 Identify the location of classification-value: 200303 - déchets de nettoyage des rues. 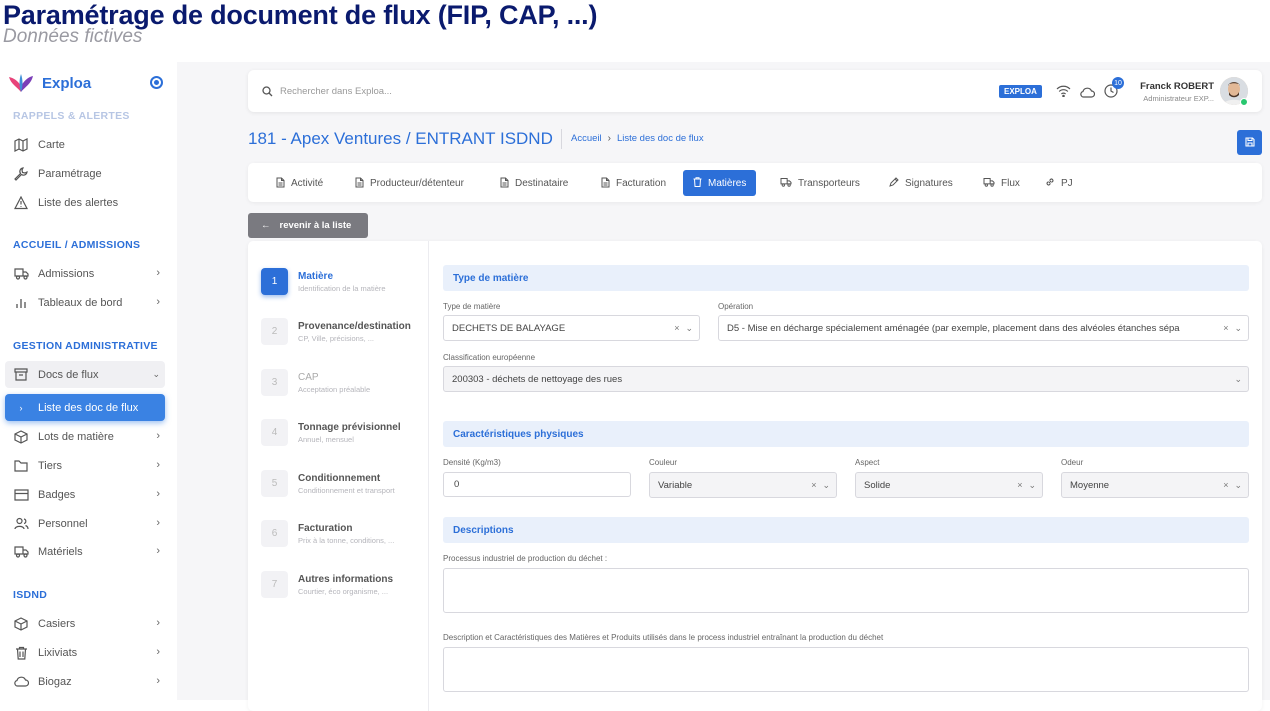
(537, 379).